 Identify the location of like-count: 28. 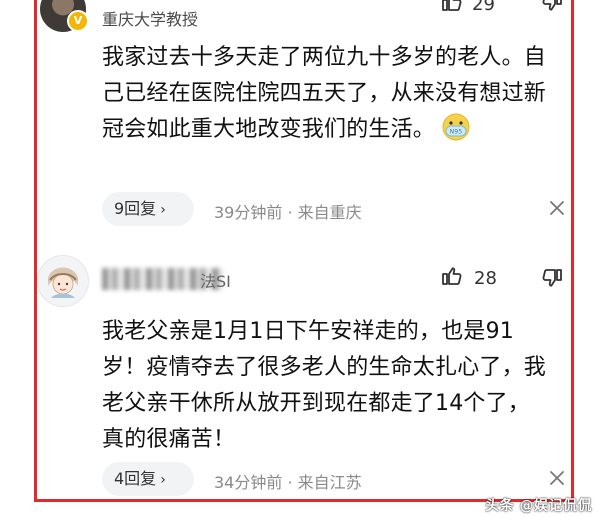
(485, 278).